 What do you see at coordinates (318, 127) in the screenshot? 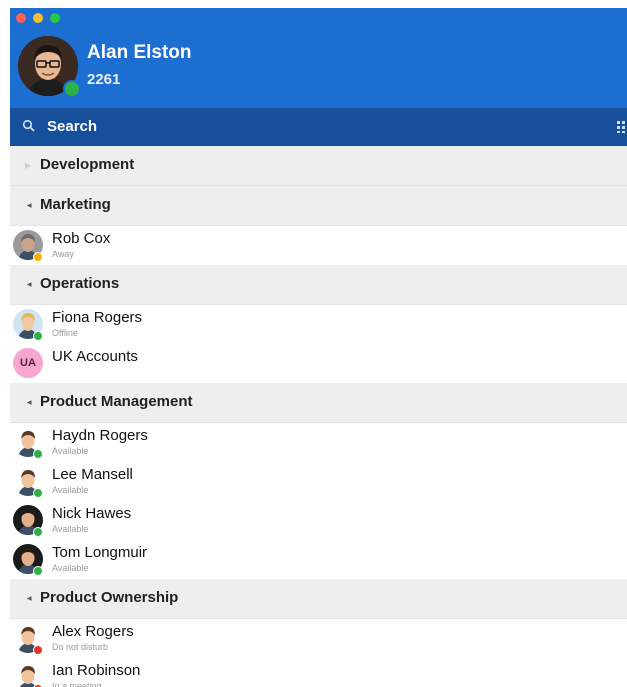
I see `search-bar: Search` at bounding box center [318, 127].